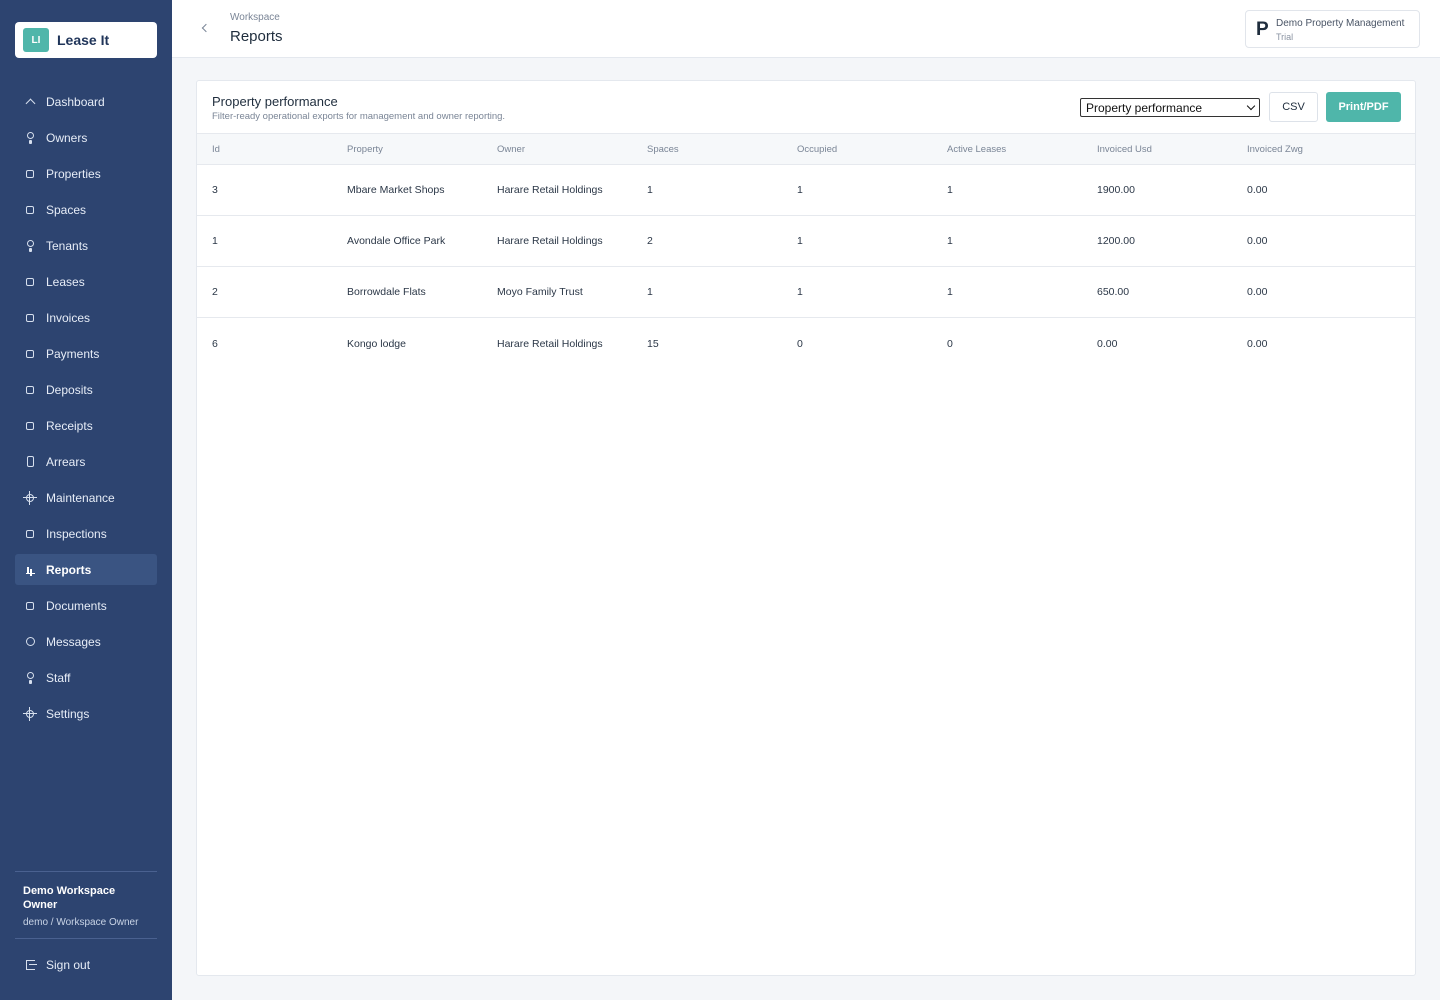  I want to click on column-header: Invoiced Usd, so click(1172, 149).